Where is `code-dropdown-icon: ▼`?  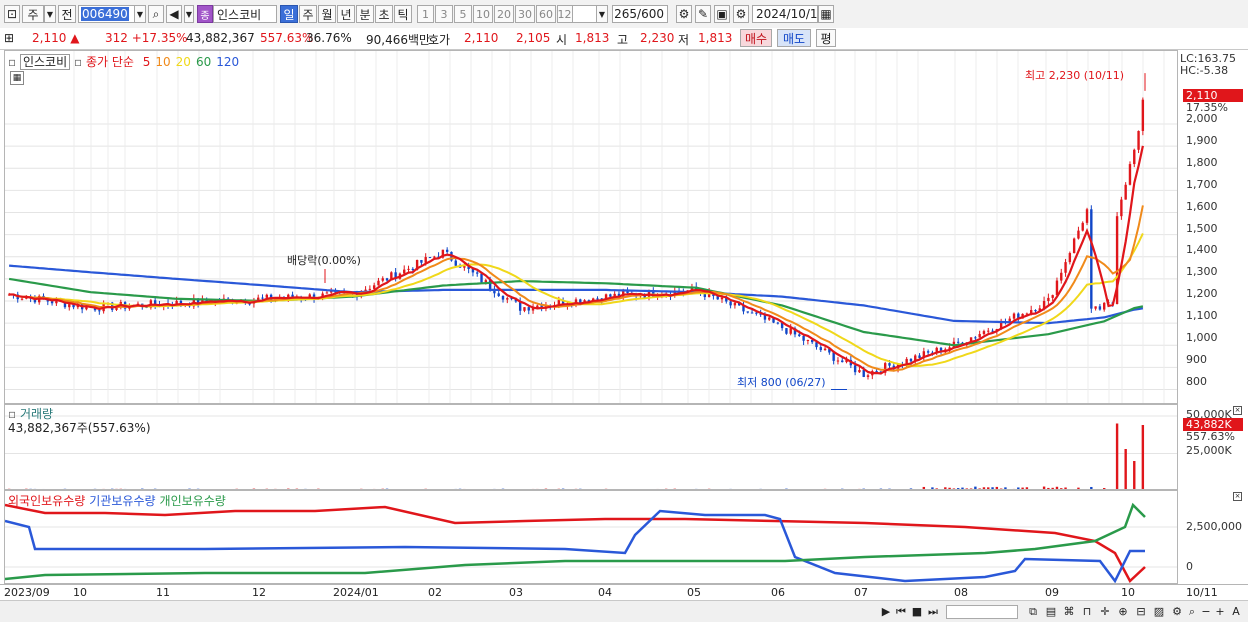
code-dropdown-icon: ▼ is located at coordinates (140, 14).